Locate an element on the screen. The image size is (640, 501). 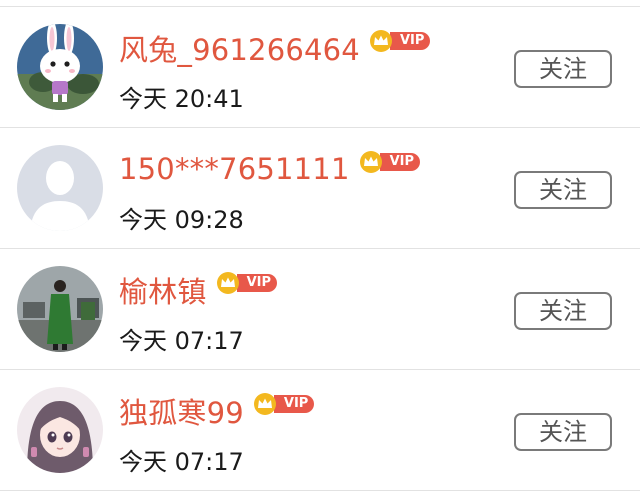
username: 榆林镇 is located at coordinates (163, 290).